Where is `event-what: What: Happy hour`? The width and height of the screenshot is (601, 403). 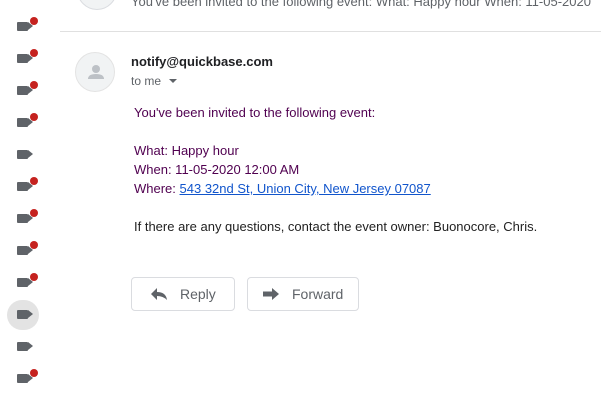
event-what: What: Happy hour is located at coordinates (186, 150).